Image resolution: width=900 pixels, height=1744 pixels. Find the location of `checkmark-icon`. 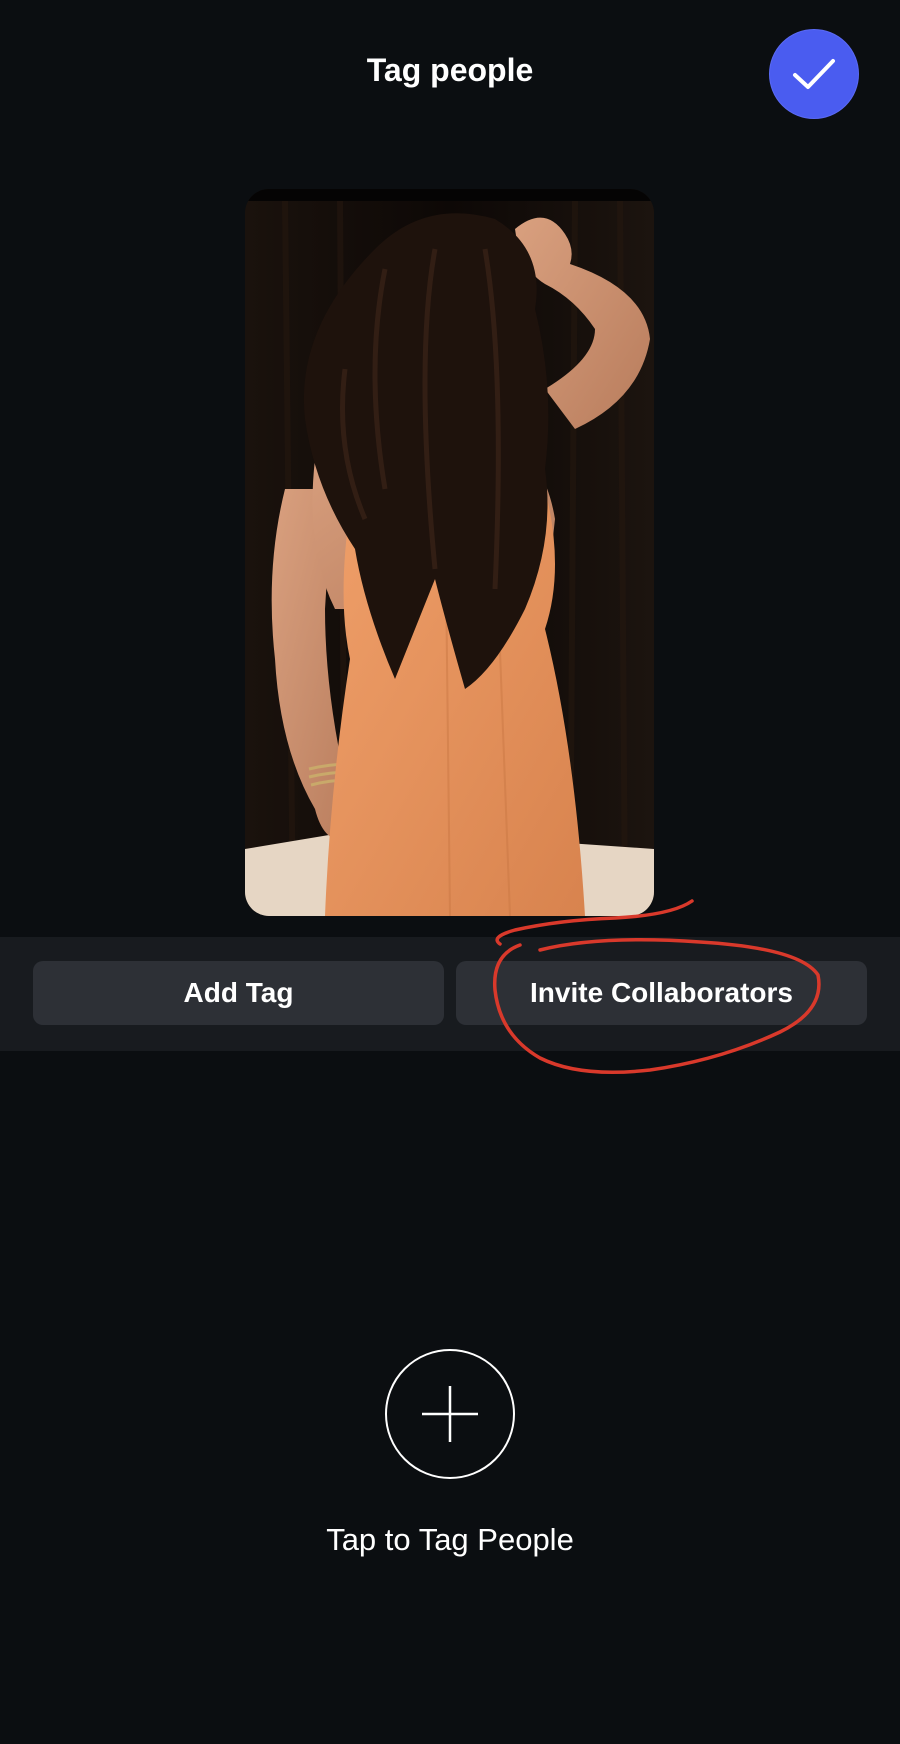

checkmark-icon is located at coordinates (814, 74).